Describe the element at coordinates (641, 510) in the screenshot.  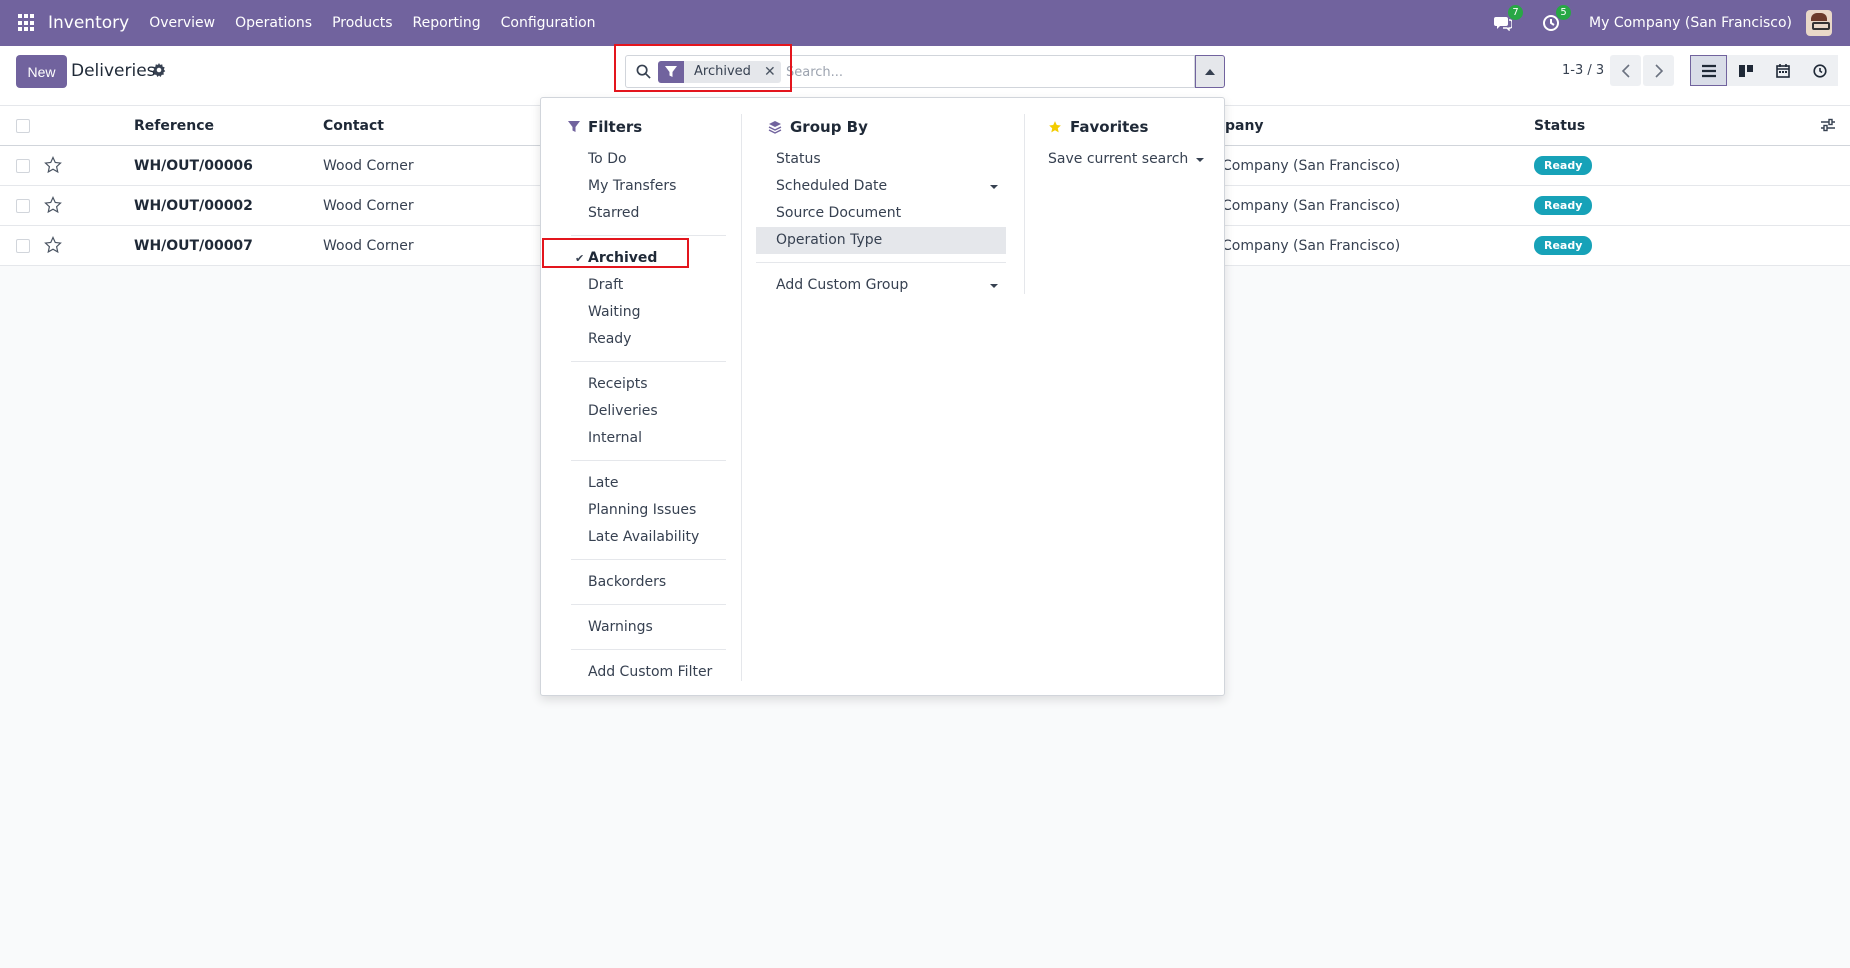
I see `filter-planning-issues: Planning Issues` at that location.